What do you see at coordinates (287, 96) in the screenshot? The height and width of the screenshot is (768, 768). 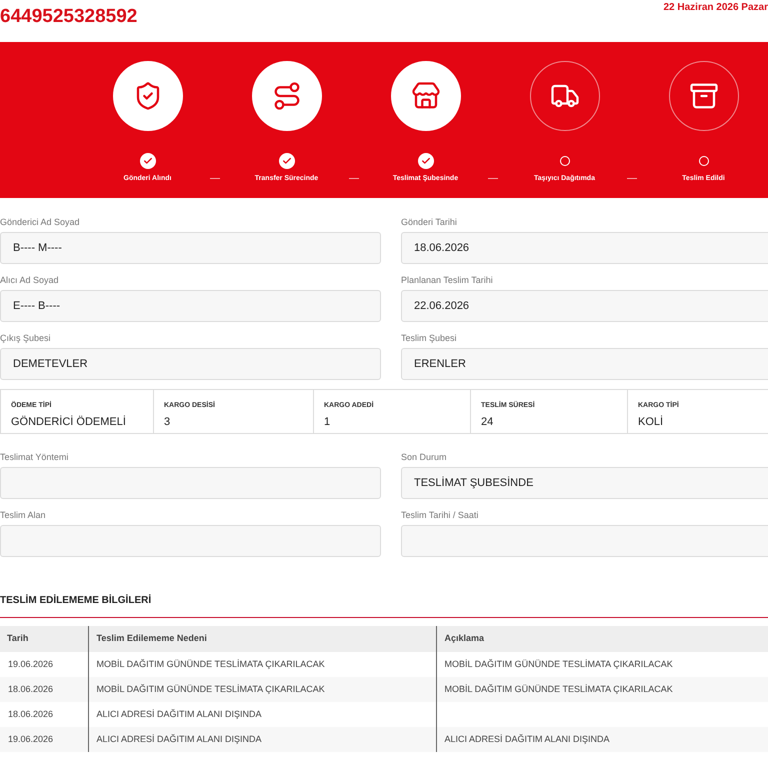 I see `route-icon` at bounding box center [287, 96].